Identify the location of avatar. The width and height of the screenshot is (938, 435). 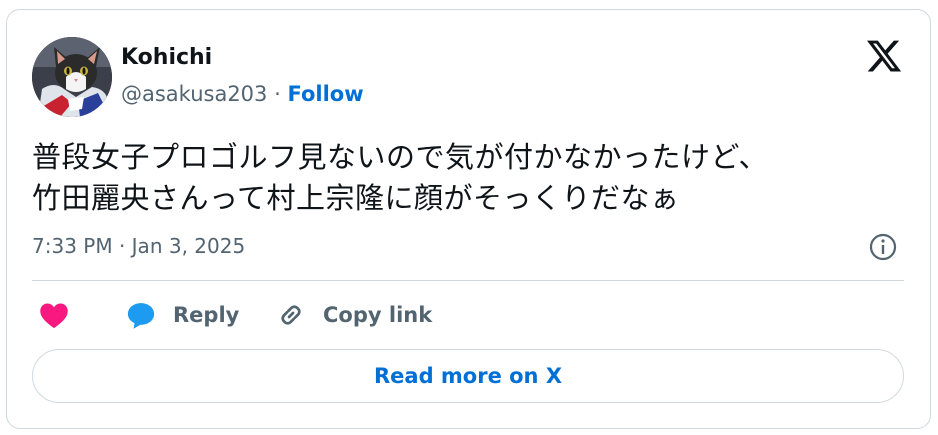
(72, 77).